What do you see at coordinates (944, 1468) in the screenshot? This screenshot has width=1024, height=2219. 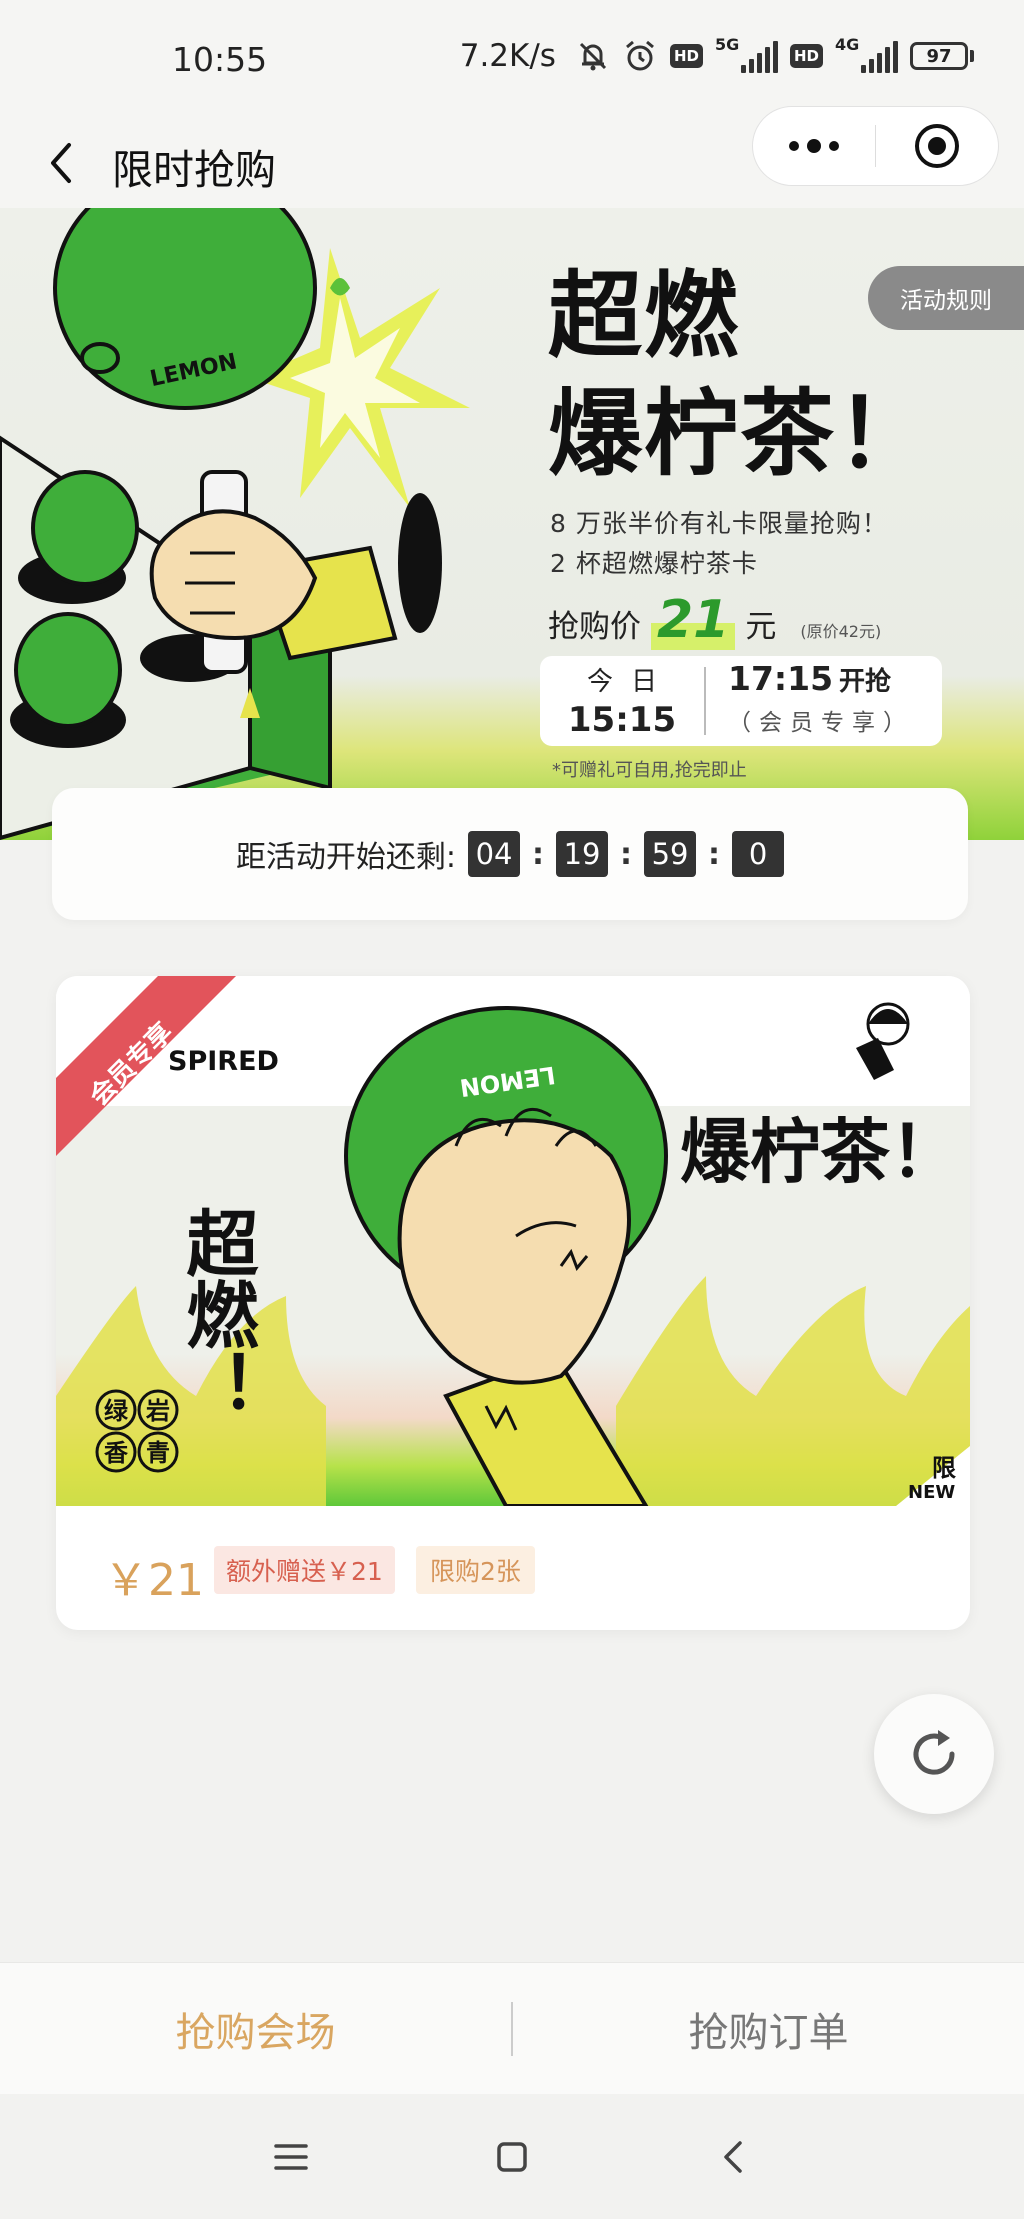 I see `corner-limit-text: 限` at bounding box center [944, 1468].